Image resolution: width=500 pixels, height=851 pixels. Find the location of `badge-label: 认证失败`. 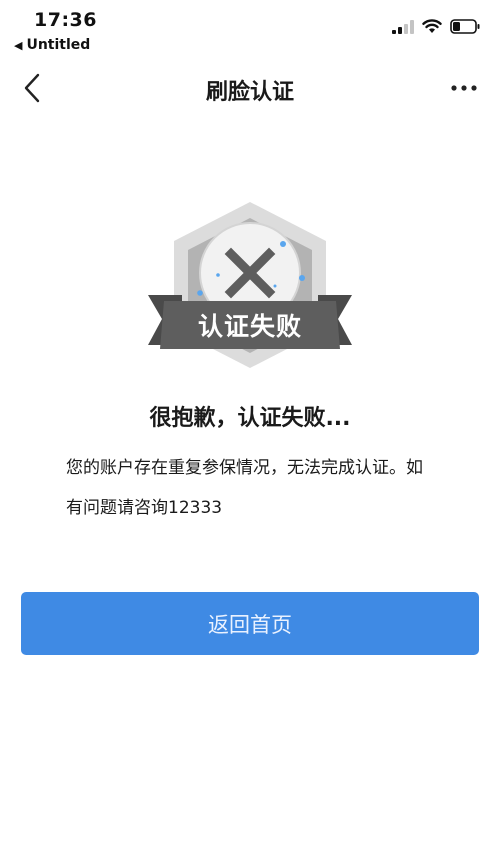

badge-label: 认证失败 is located at coordinates (249, 326).